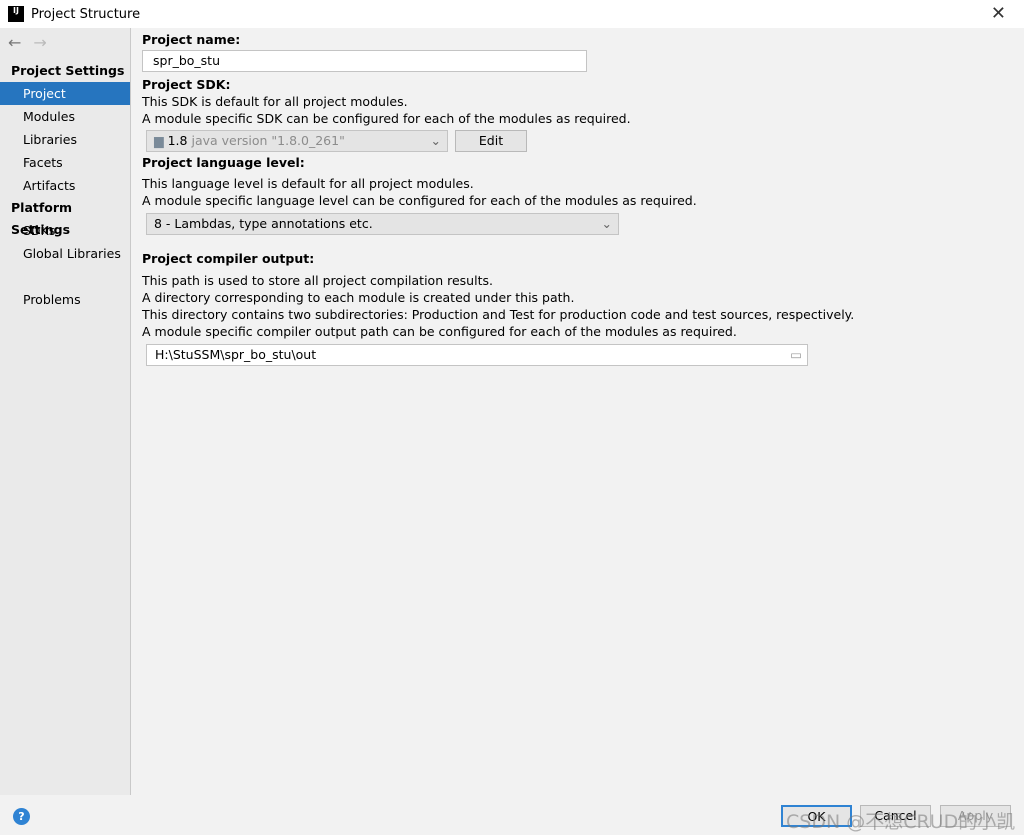 This screenshot has height=835, width=1024. What do you see at coordinates (186, 84) in the screenshot?
I see `project-sdk-label: Project SDK:` at bounding box center [186, 84].